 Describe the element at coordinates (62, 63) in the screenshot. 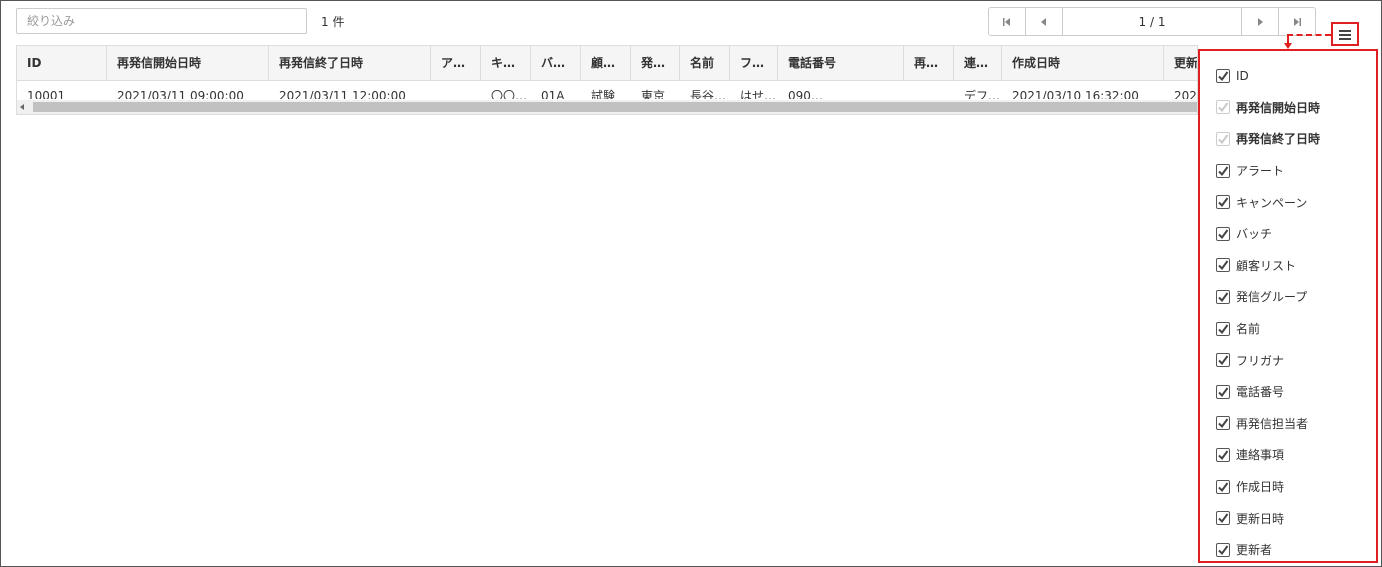

I see `column-header: ID` at that location.